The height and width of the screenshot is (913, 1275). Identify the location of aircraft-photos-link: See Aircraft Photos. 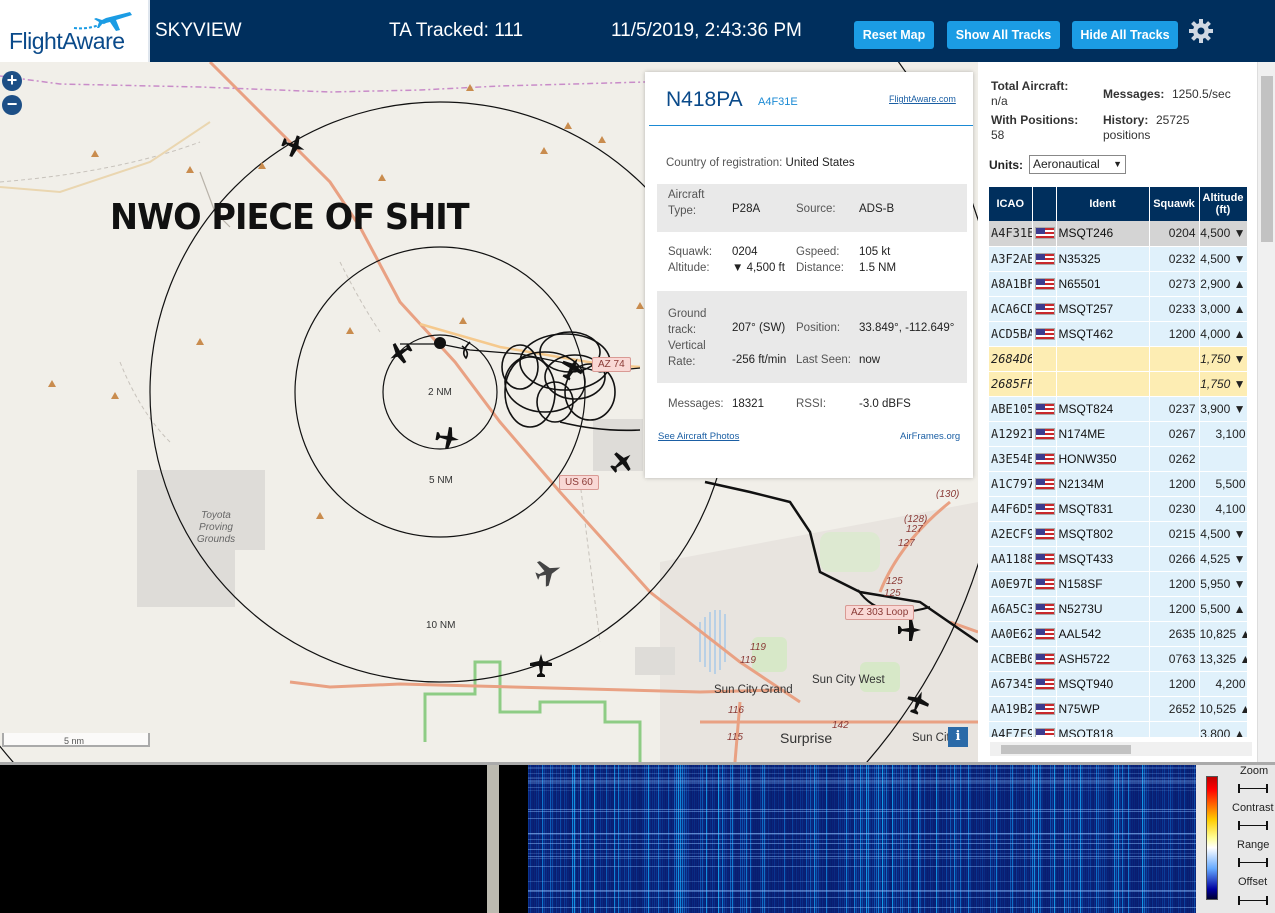
(698, 436).